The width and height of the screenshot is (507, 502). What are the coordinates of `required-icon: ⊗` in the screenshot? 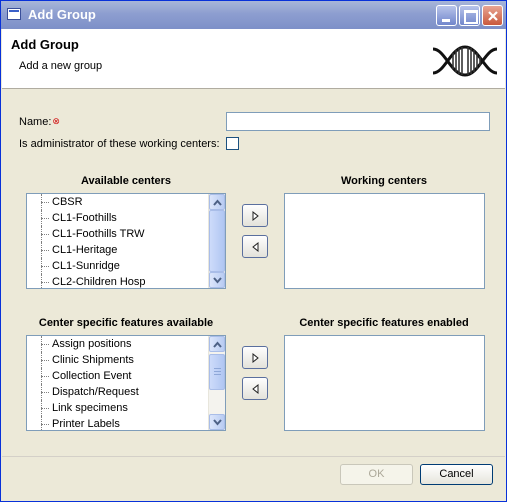 It's located at (56, 121).